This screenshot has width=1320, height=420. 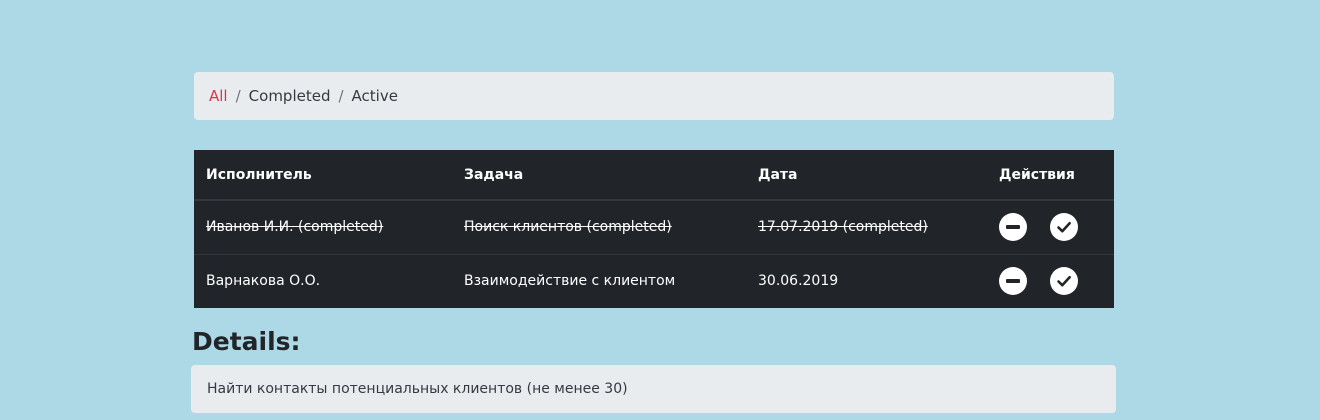 I want to click on header-actions: Действия, so click(x=1050, y=175).